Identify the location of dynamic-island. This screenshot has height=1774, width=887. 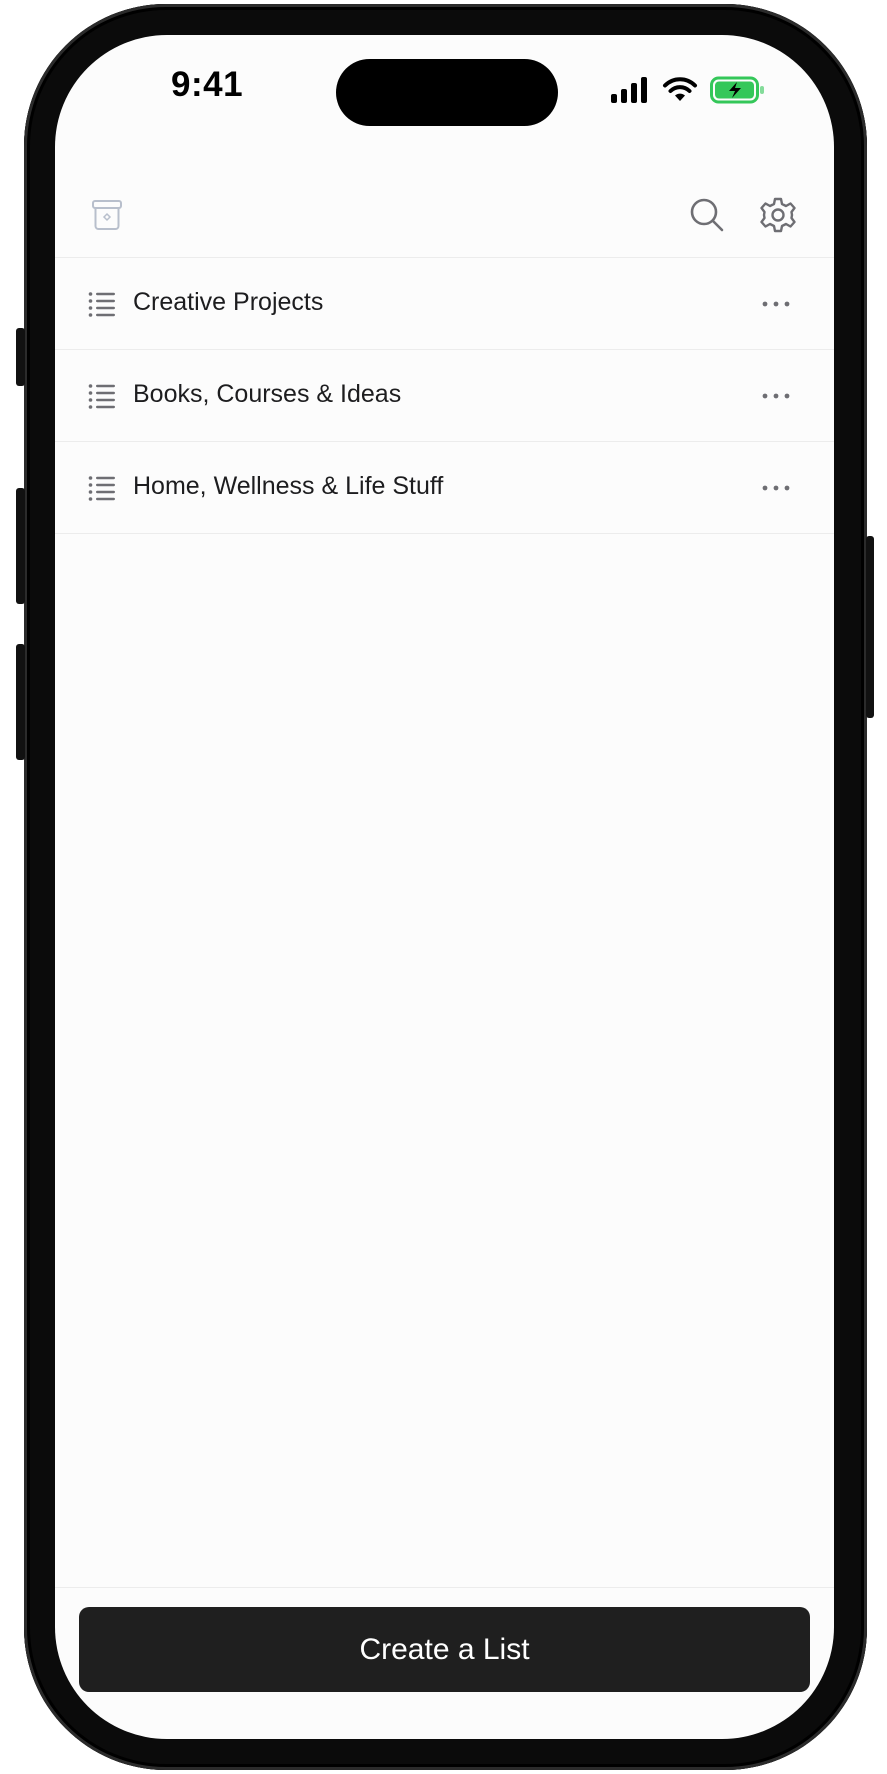
(447, 92).